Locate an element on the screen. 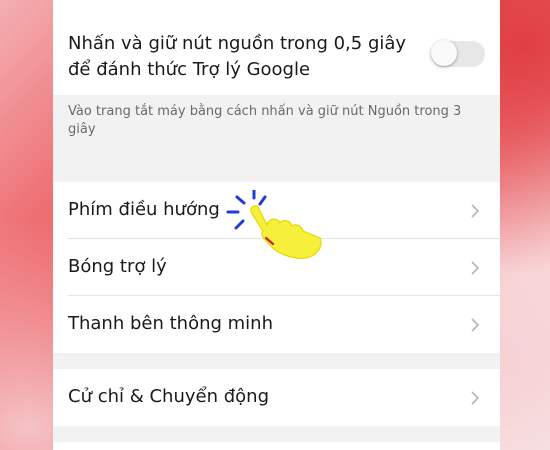  power-button-toggle is located at coordinates (458, 53).